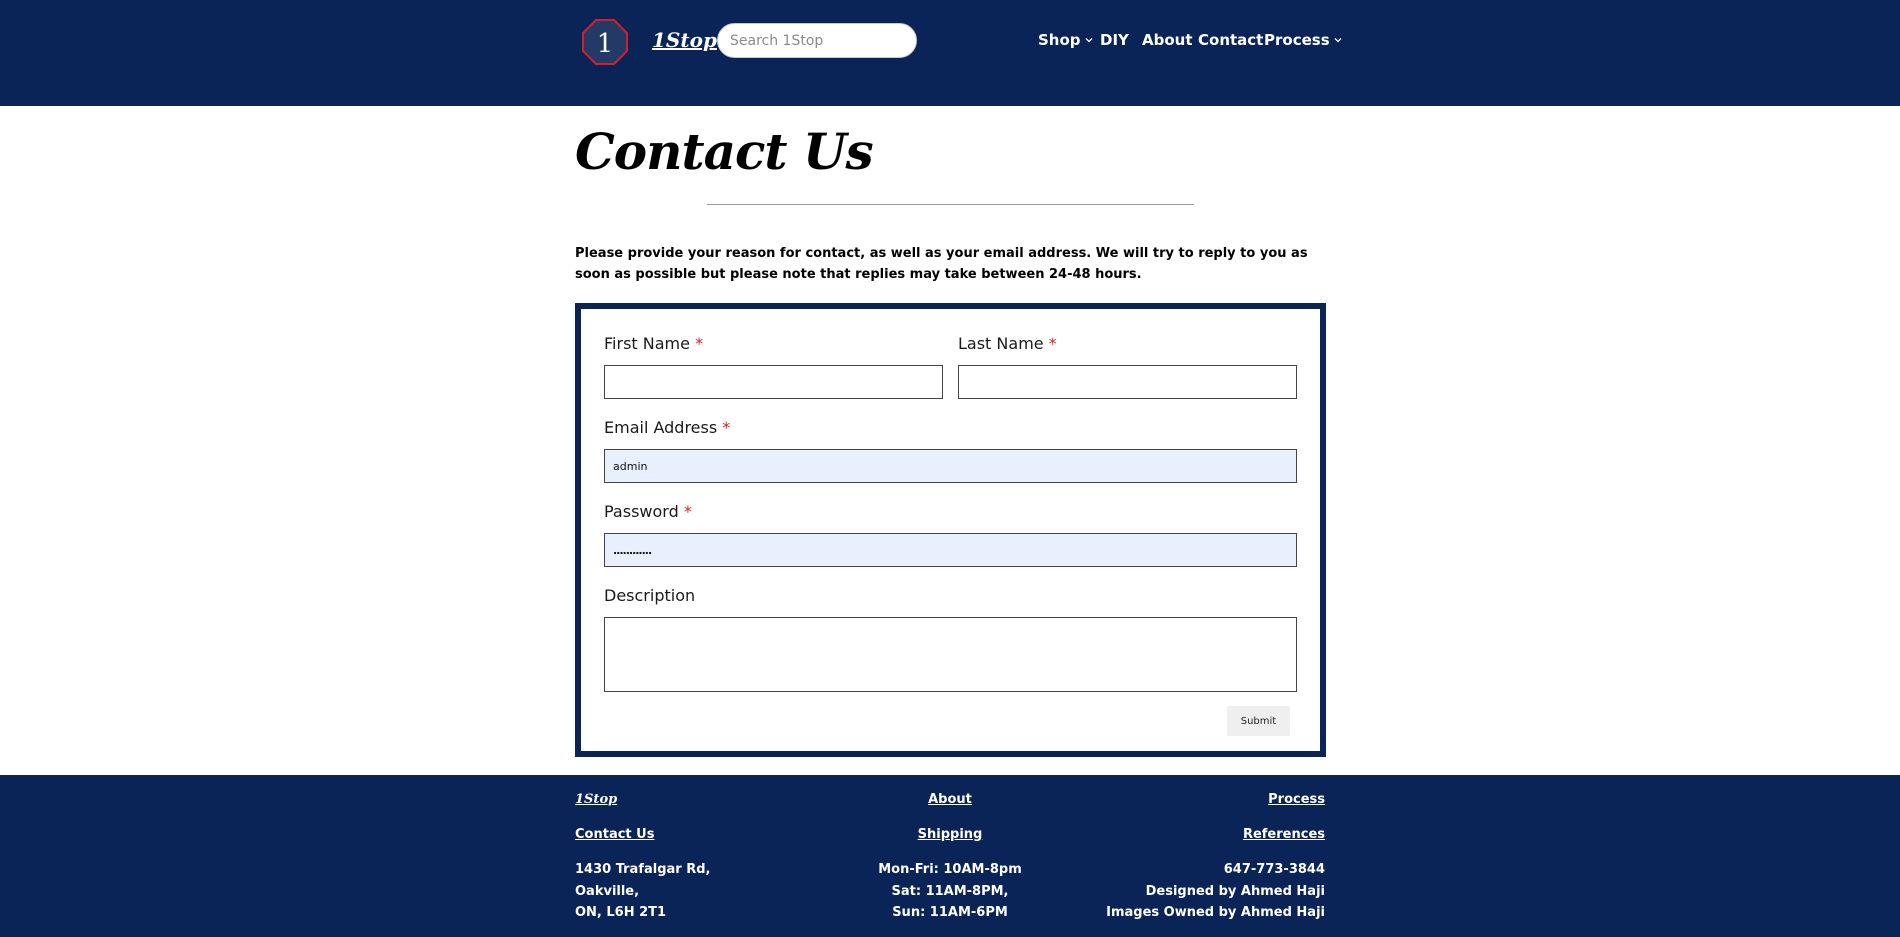 The height and width of the screenshot is (937, 1900). What do you see at coordinates (950, 654) in the screenshot?
I see `description-textarea` at bounding box center [950, 654].